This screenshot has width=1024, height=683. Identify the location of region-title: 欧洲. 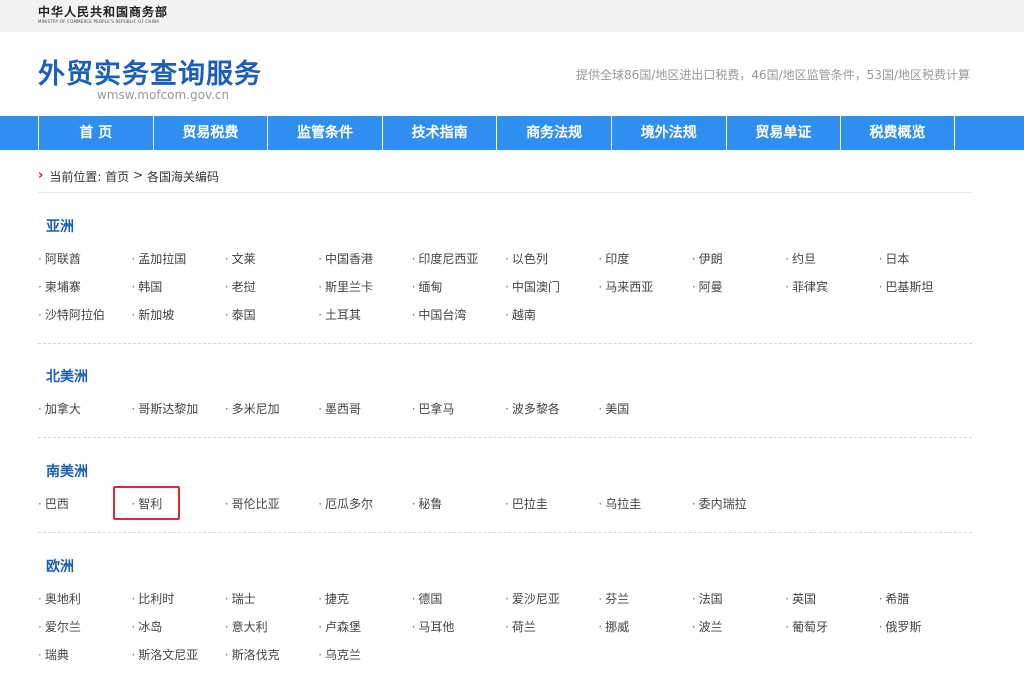
(60, 567).